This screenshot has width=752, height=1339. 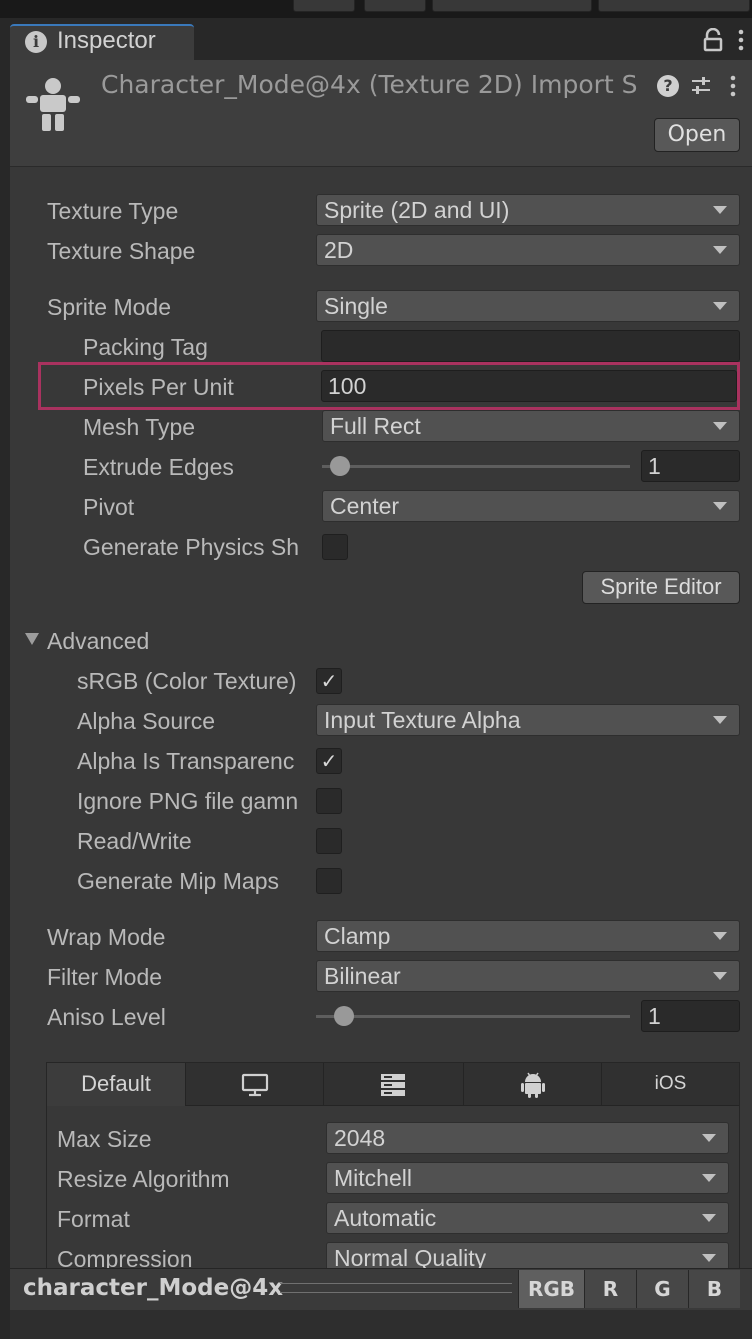 I want to click on resize-algorithm-value: Mitchell, so click(x=373, y=1178).